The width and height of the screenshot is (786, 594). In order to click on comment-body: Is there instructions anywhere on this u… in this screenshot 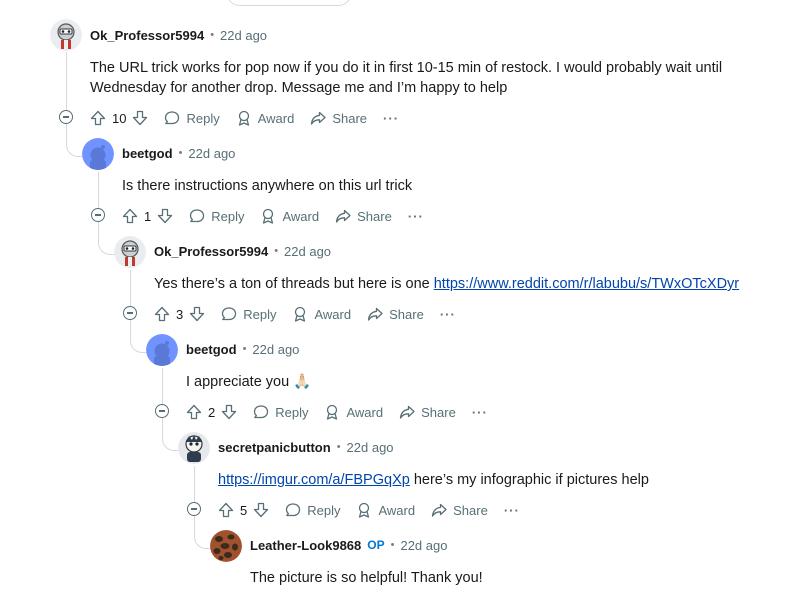, I will do `click(267, 186)`.